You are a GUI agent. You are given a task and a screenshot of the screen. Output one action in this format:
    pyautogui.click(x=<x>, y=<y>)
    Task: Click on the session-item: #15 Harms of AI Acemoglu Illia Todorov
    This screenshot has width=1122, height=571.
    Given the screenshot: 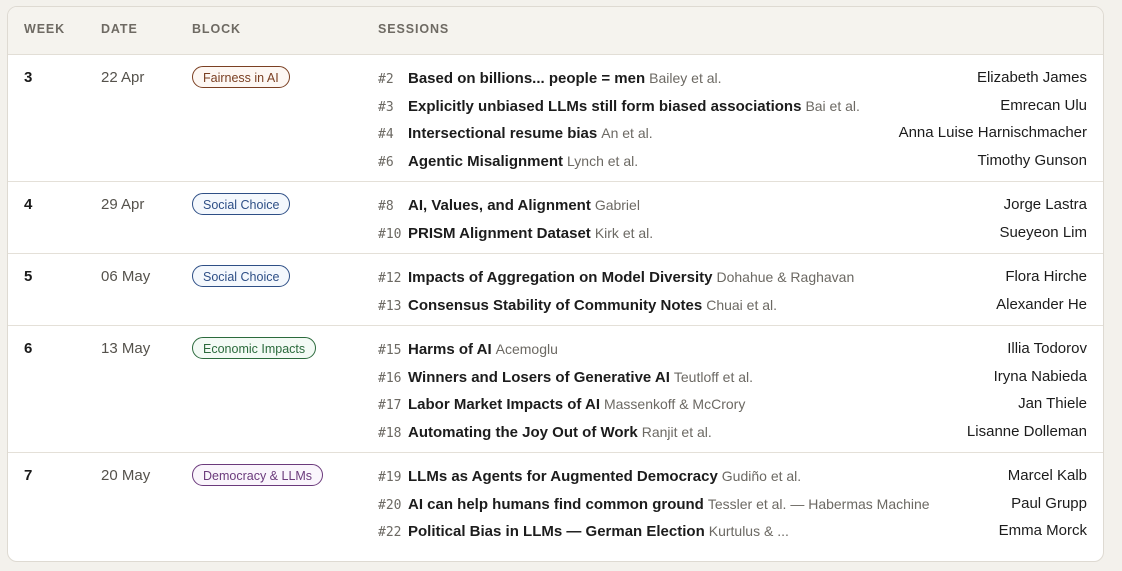 What is the action you would take?
    pyautogui.click(x=732, y=349)
    